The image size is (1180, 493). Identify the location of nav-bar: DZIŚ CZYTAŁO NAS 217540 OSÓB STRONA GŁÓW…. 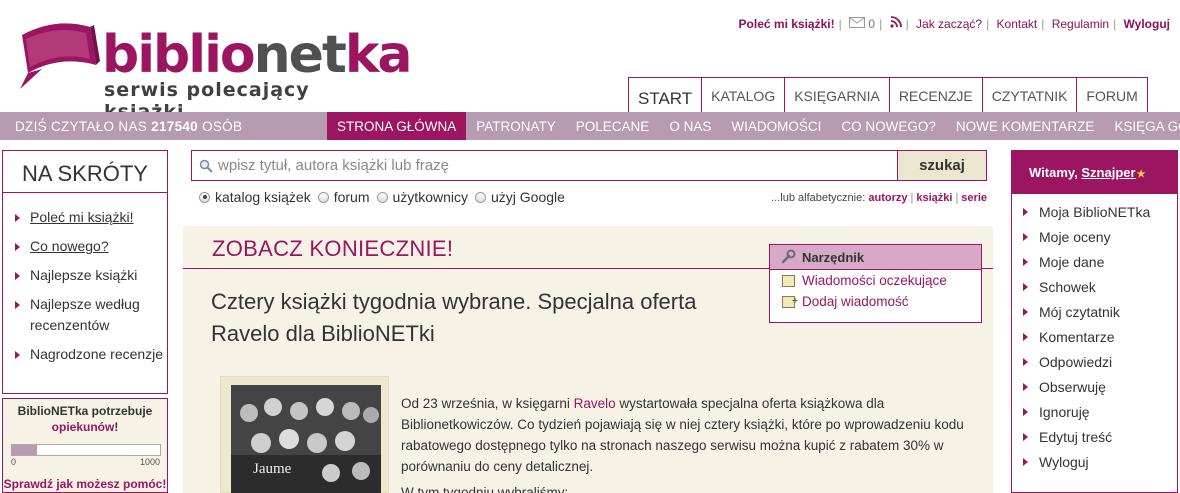
(590, 126).